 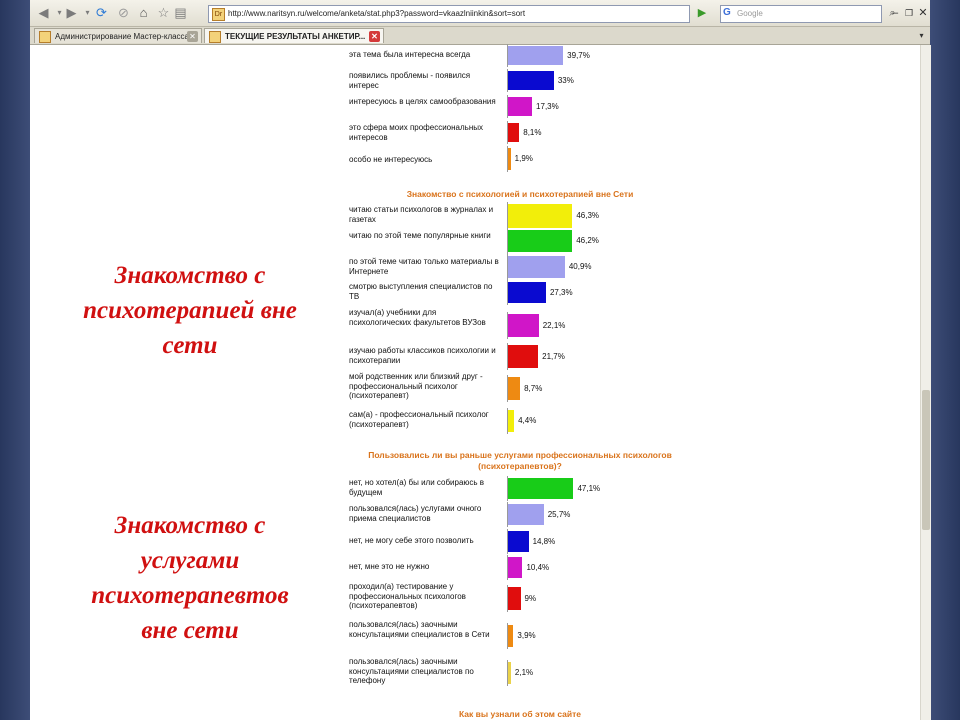 I want to click on answer-label: нет, мне это не нужно, so click(x=389, y=566).